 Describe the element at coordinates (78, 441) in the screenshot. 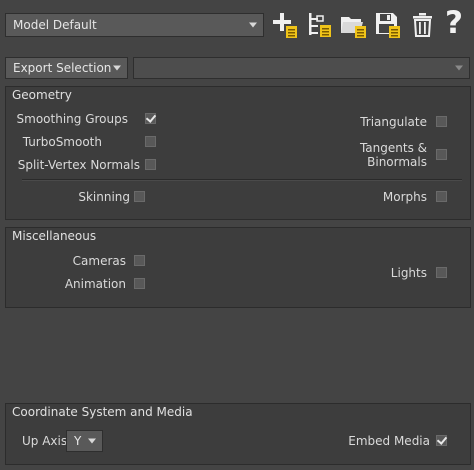

I see `up-axis-value: Y` at that location.